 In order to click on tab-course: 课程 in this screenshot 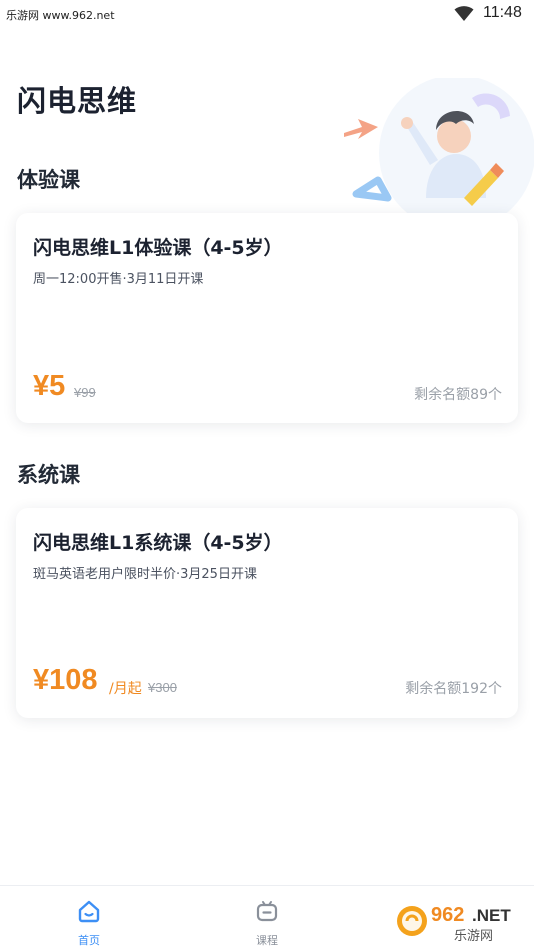, I will do `click(267, 917)`.